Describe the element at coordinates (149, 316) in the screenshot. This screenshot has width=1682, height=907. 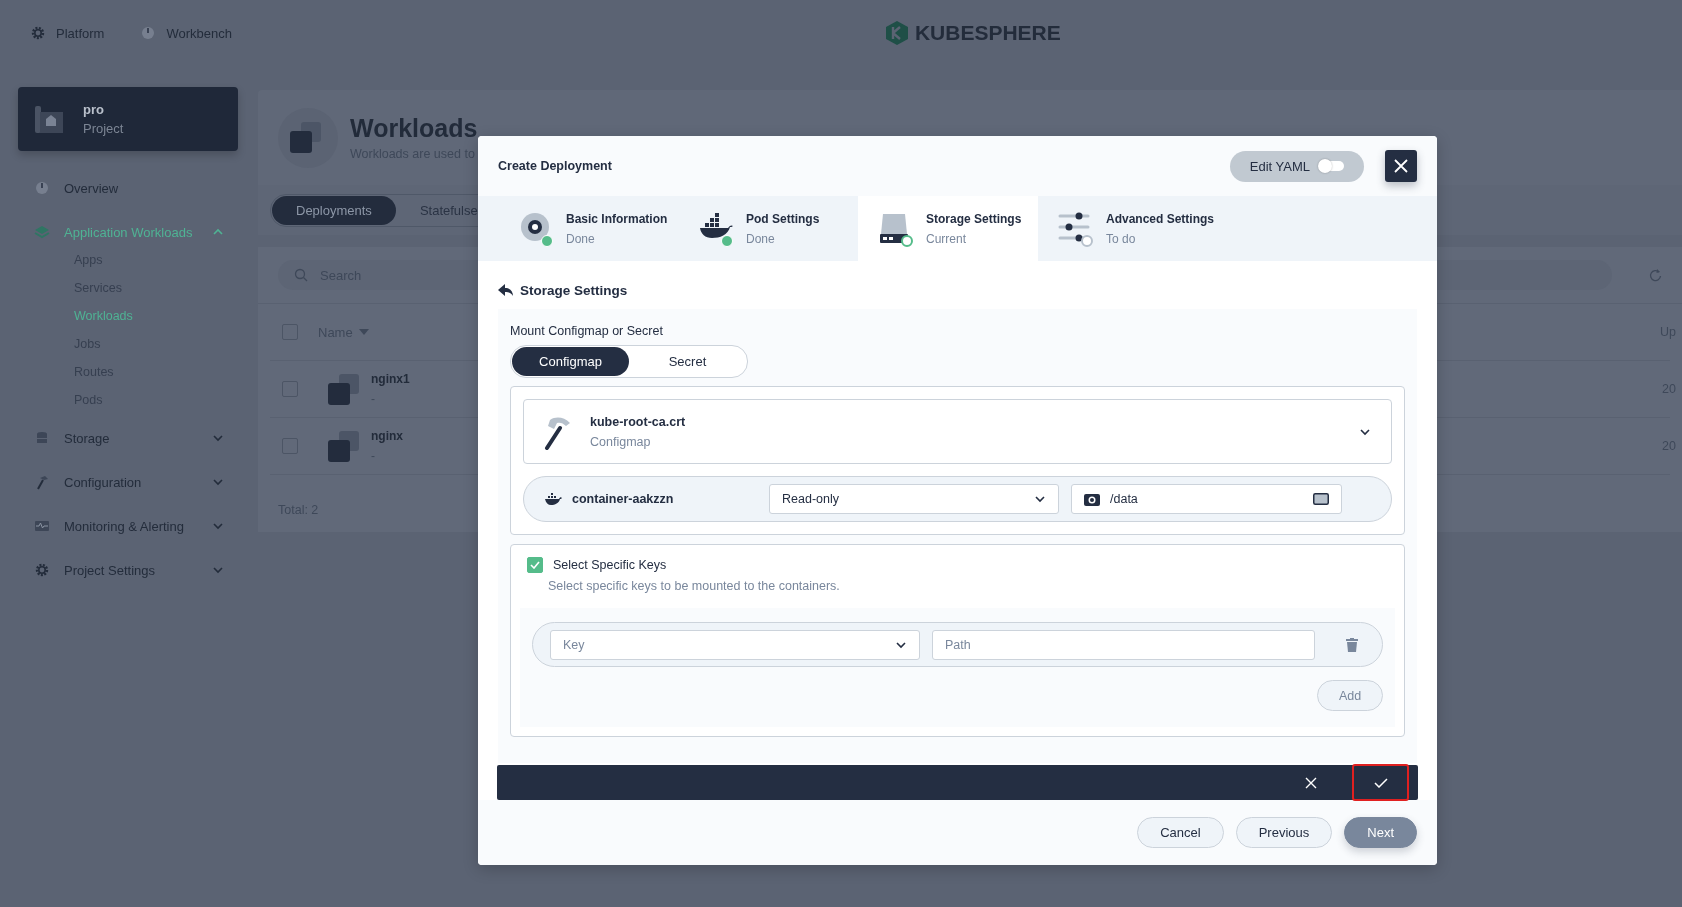
I see `sidebar-subitem: Workloads` at that location.